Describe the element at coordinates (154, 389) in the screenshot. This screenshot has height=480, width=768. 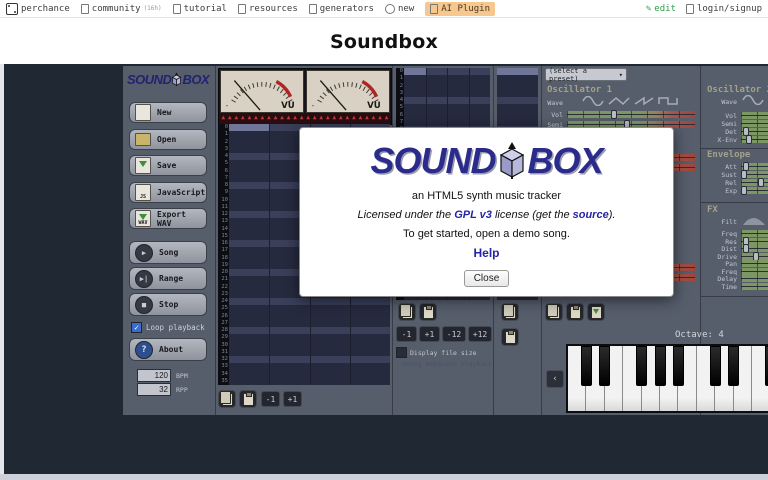
I see `rpp-input` at that location.